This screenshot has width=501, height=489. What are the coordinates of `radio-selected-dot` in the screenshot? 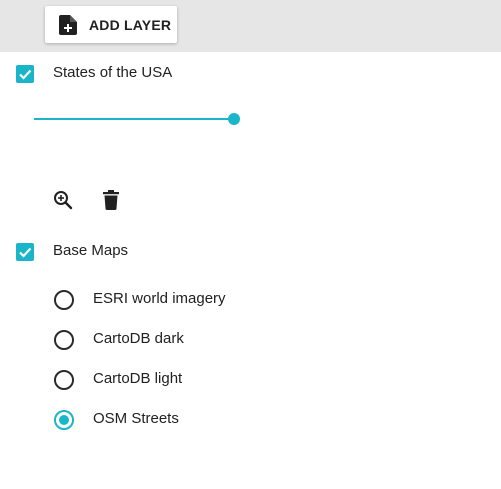 It's located at (64, 420).